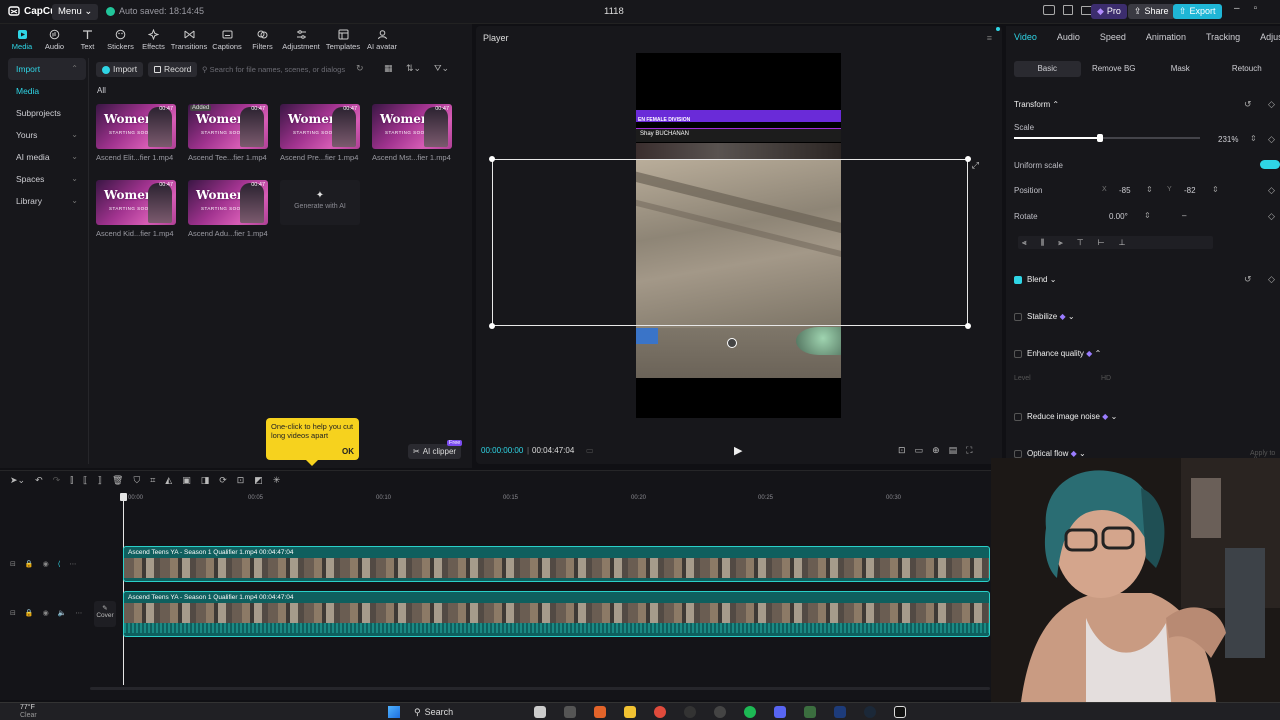  I want to click on grid-view-icon: ▦, so click(388, 68).